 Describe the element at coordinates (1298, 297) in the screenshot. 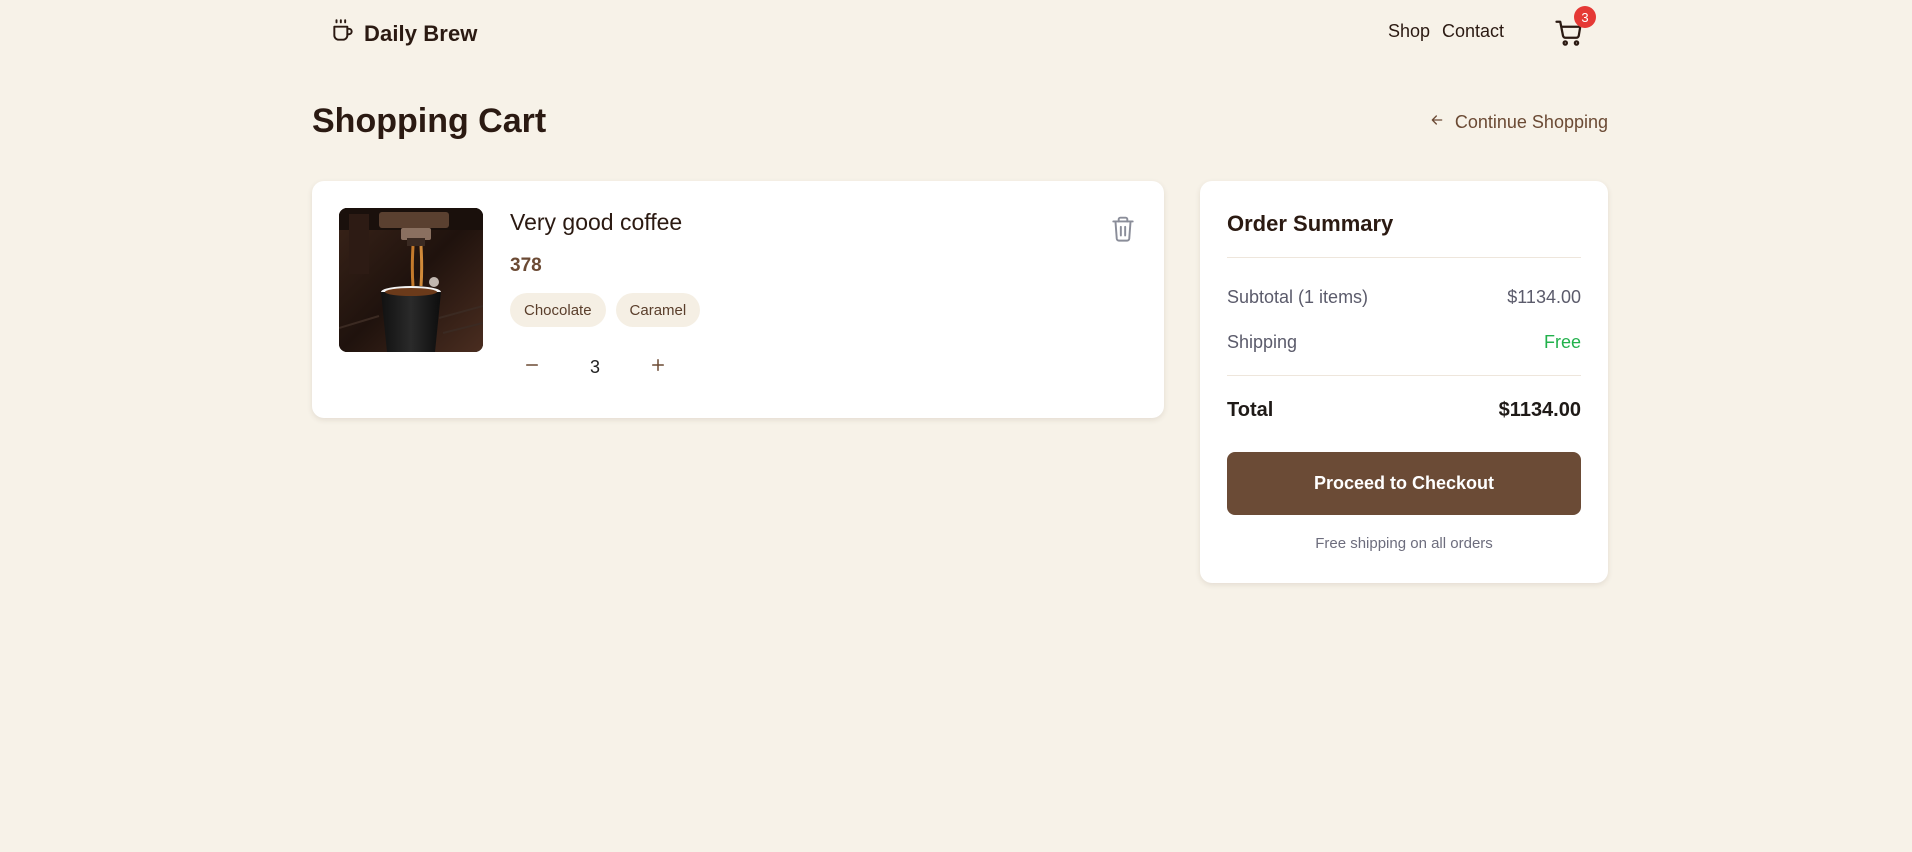

I see `subtotal-label: Subtotal (1 items)` at that location.